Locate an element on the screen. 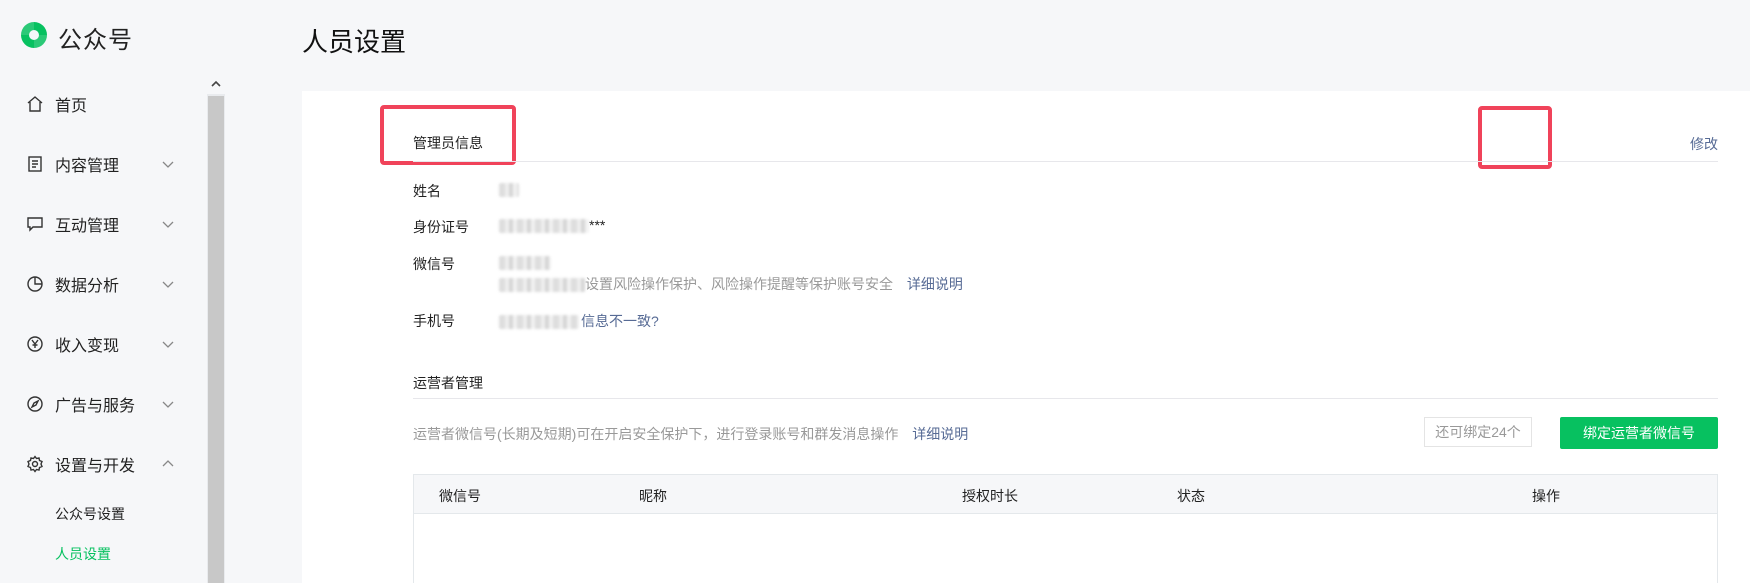 This screenshot has height=583, width=1750. app-logo: 公众号 is located at coordinates (75, 37).